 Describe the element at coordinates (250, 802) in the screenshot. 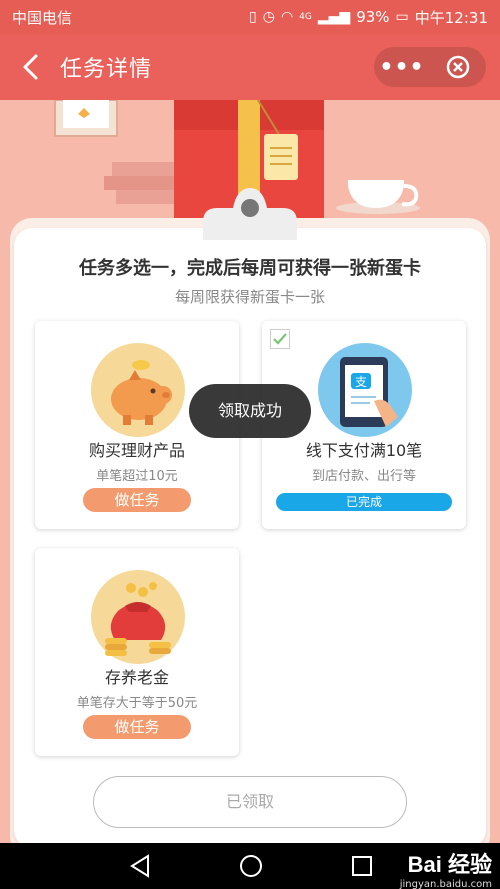

I see `claimed-button: 已领取` at that location.